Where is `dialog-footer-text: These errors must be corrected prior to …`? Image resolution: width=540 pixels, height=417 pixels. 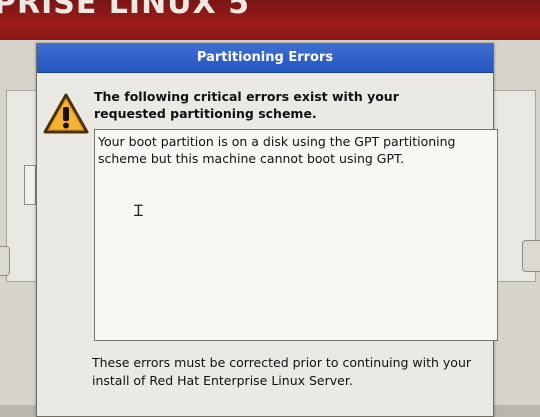 dialog-footer-text: These errors must be corrected prior to … is located at coordinates (282, 371).